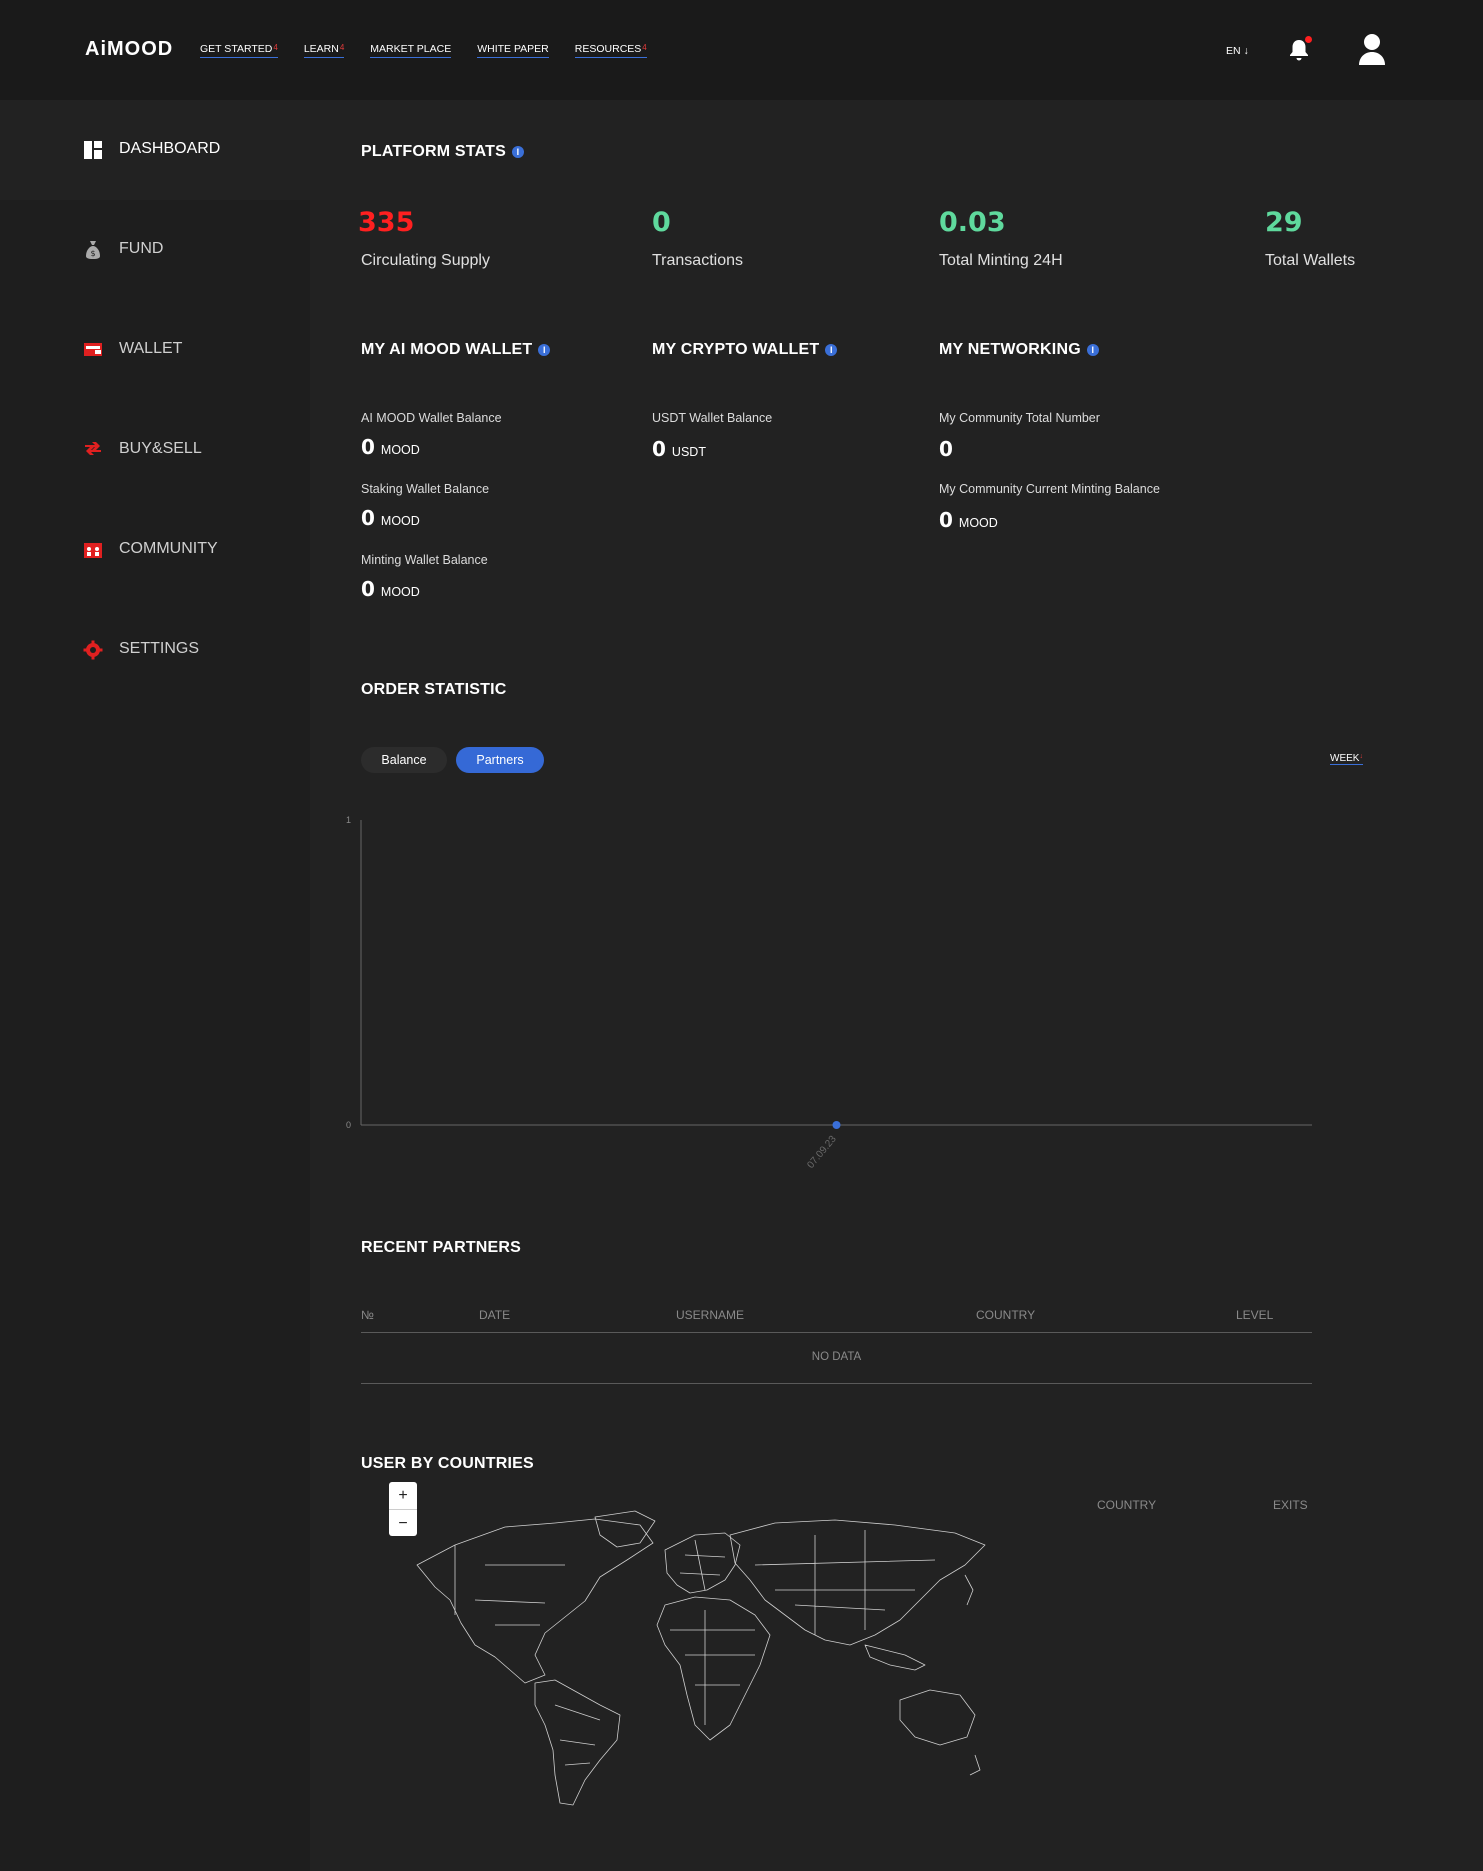 Image resolution: width=1483 pixels, height=1871 pixels. Describe the element at coordinates (424, 560) in the screenshot. I see `minting-balance-label: Minting Wallet Balance` at that location.